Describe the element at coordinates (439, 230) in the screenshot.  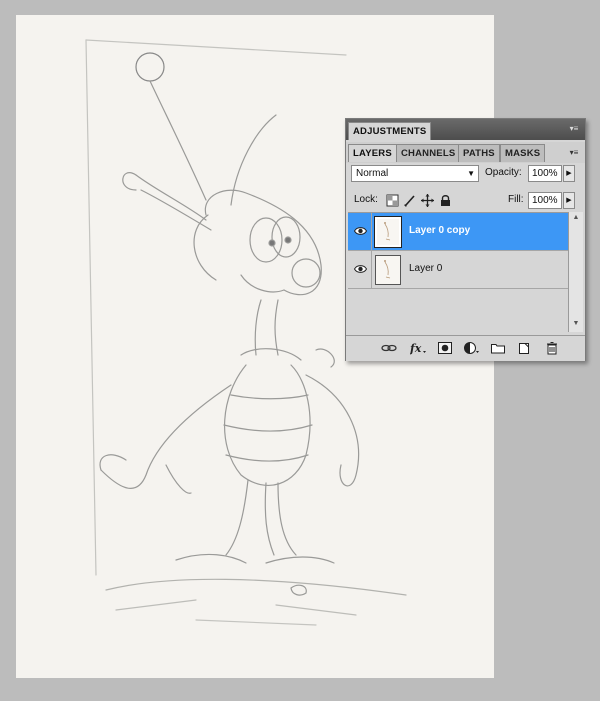
I see `layer-name: Layer 0 copy` at that location.